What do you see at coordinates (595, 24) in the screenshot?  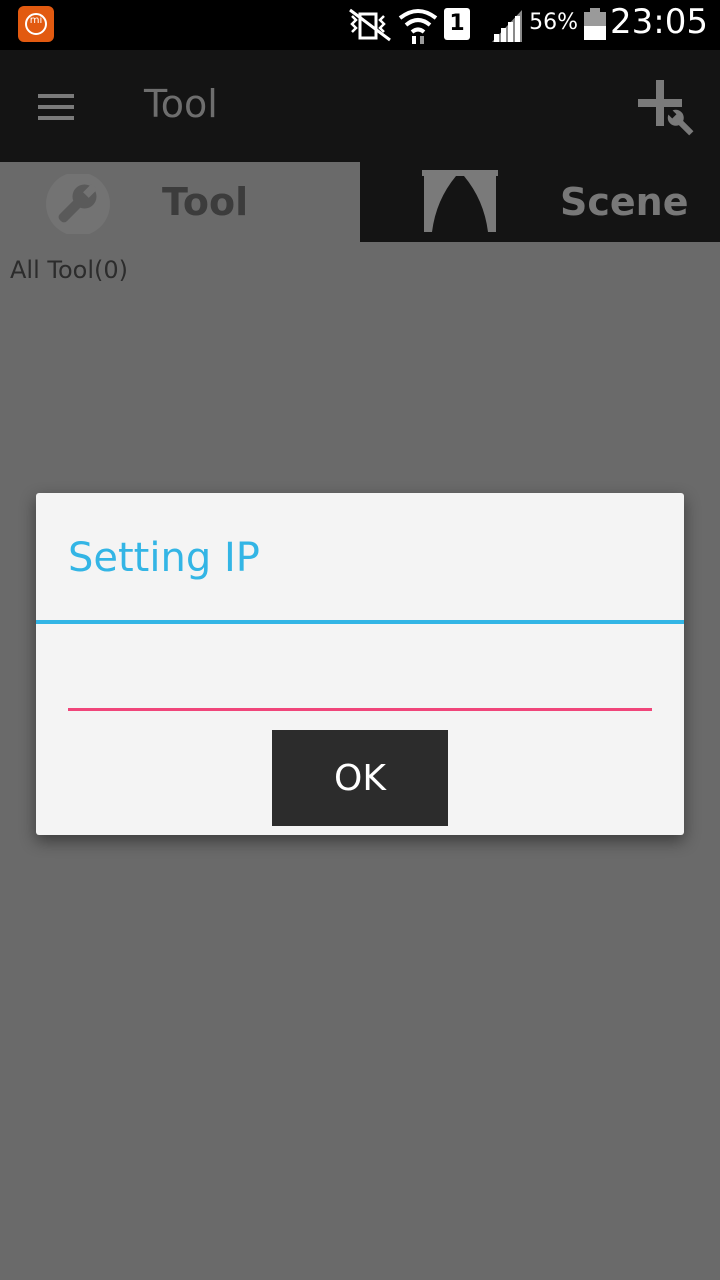 I see `battery-icon` at bounding box center [595, 24].